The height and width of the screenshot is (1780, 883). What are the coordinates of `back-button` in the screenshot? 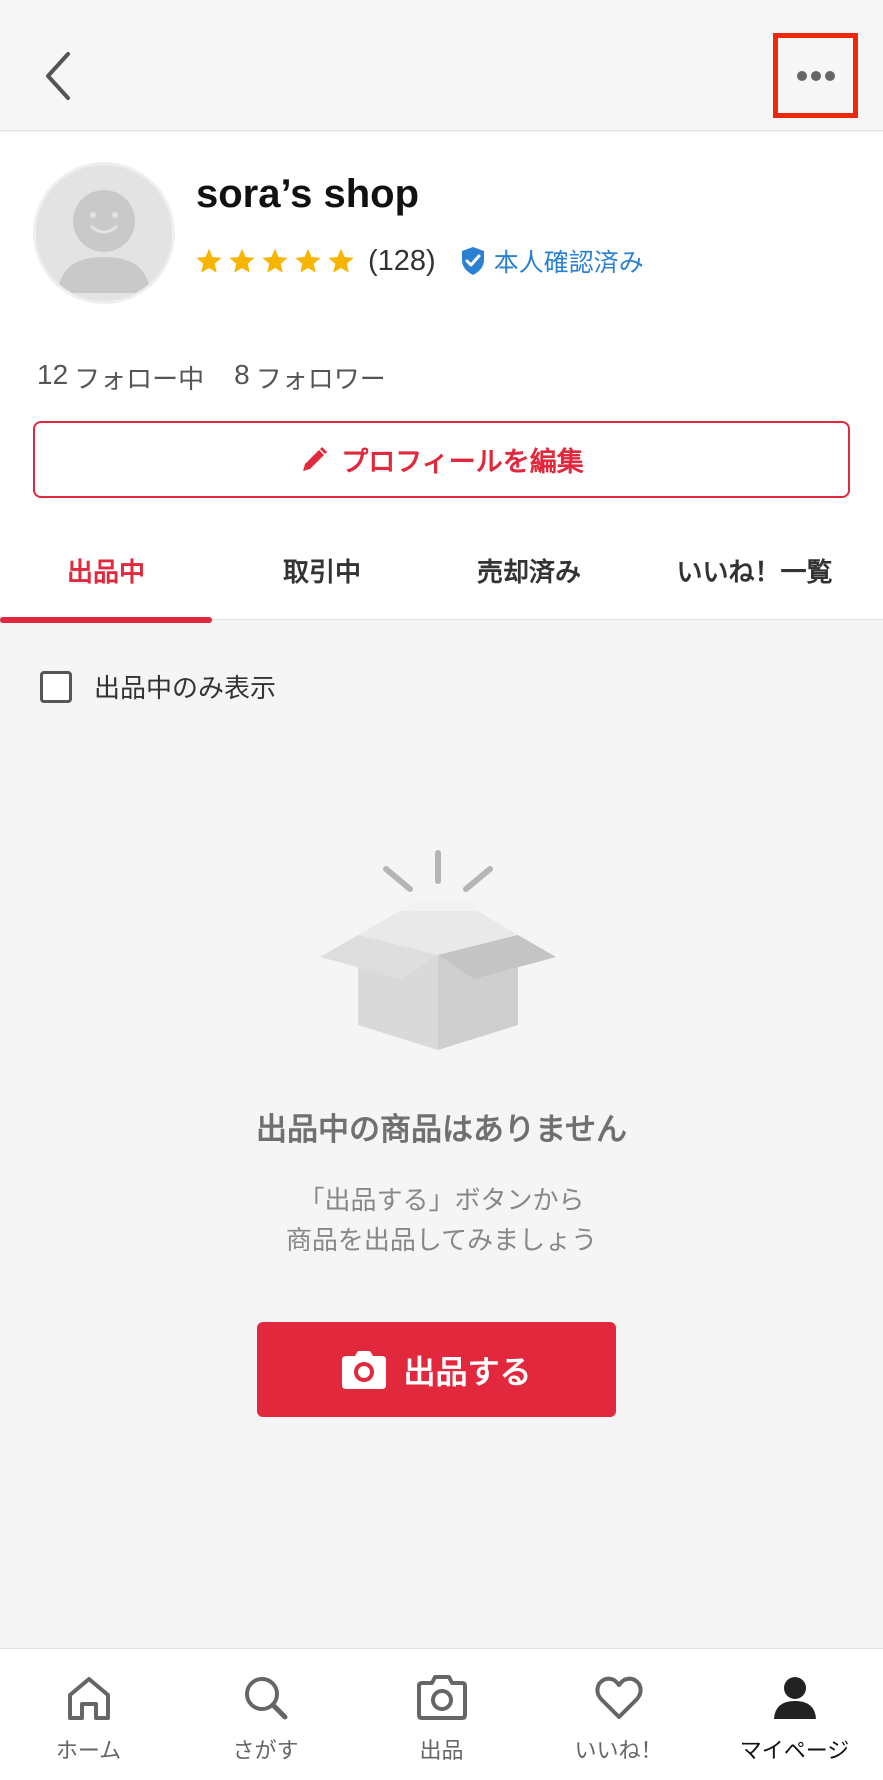 It's located at (60, 76).